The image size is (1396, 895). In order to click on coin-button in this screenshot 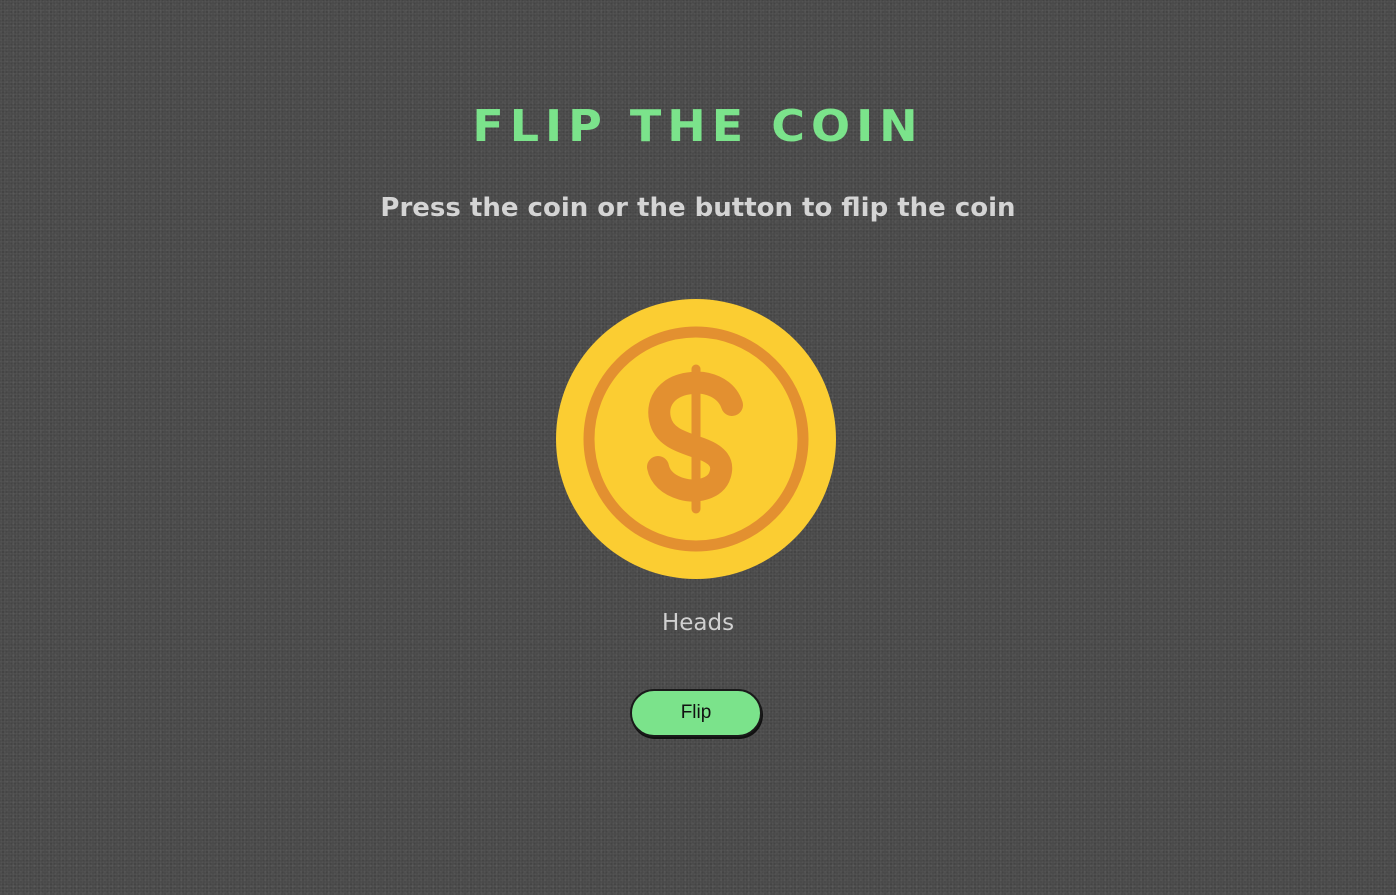, I will do `click(696, 439)`.